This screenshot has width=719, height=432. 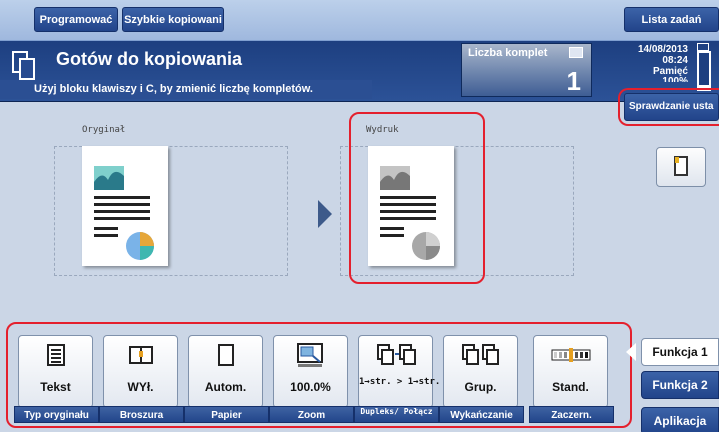 I want to click on time: 08:24, so click(x=675, y=60).